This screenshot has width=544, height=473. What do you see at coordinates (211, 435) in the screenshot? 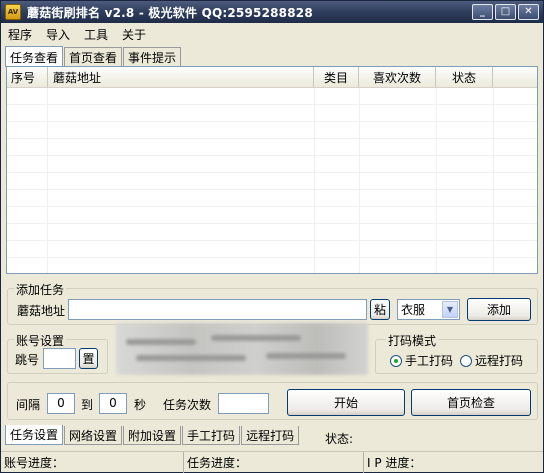
I see `tab-manual-captcha: 手工打码` at bounding box center [211, 435].